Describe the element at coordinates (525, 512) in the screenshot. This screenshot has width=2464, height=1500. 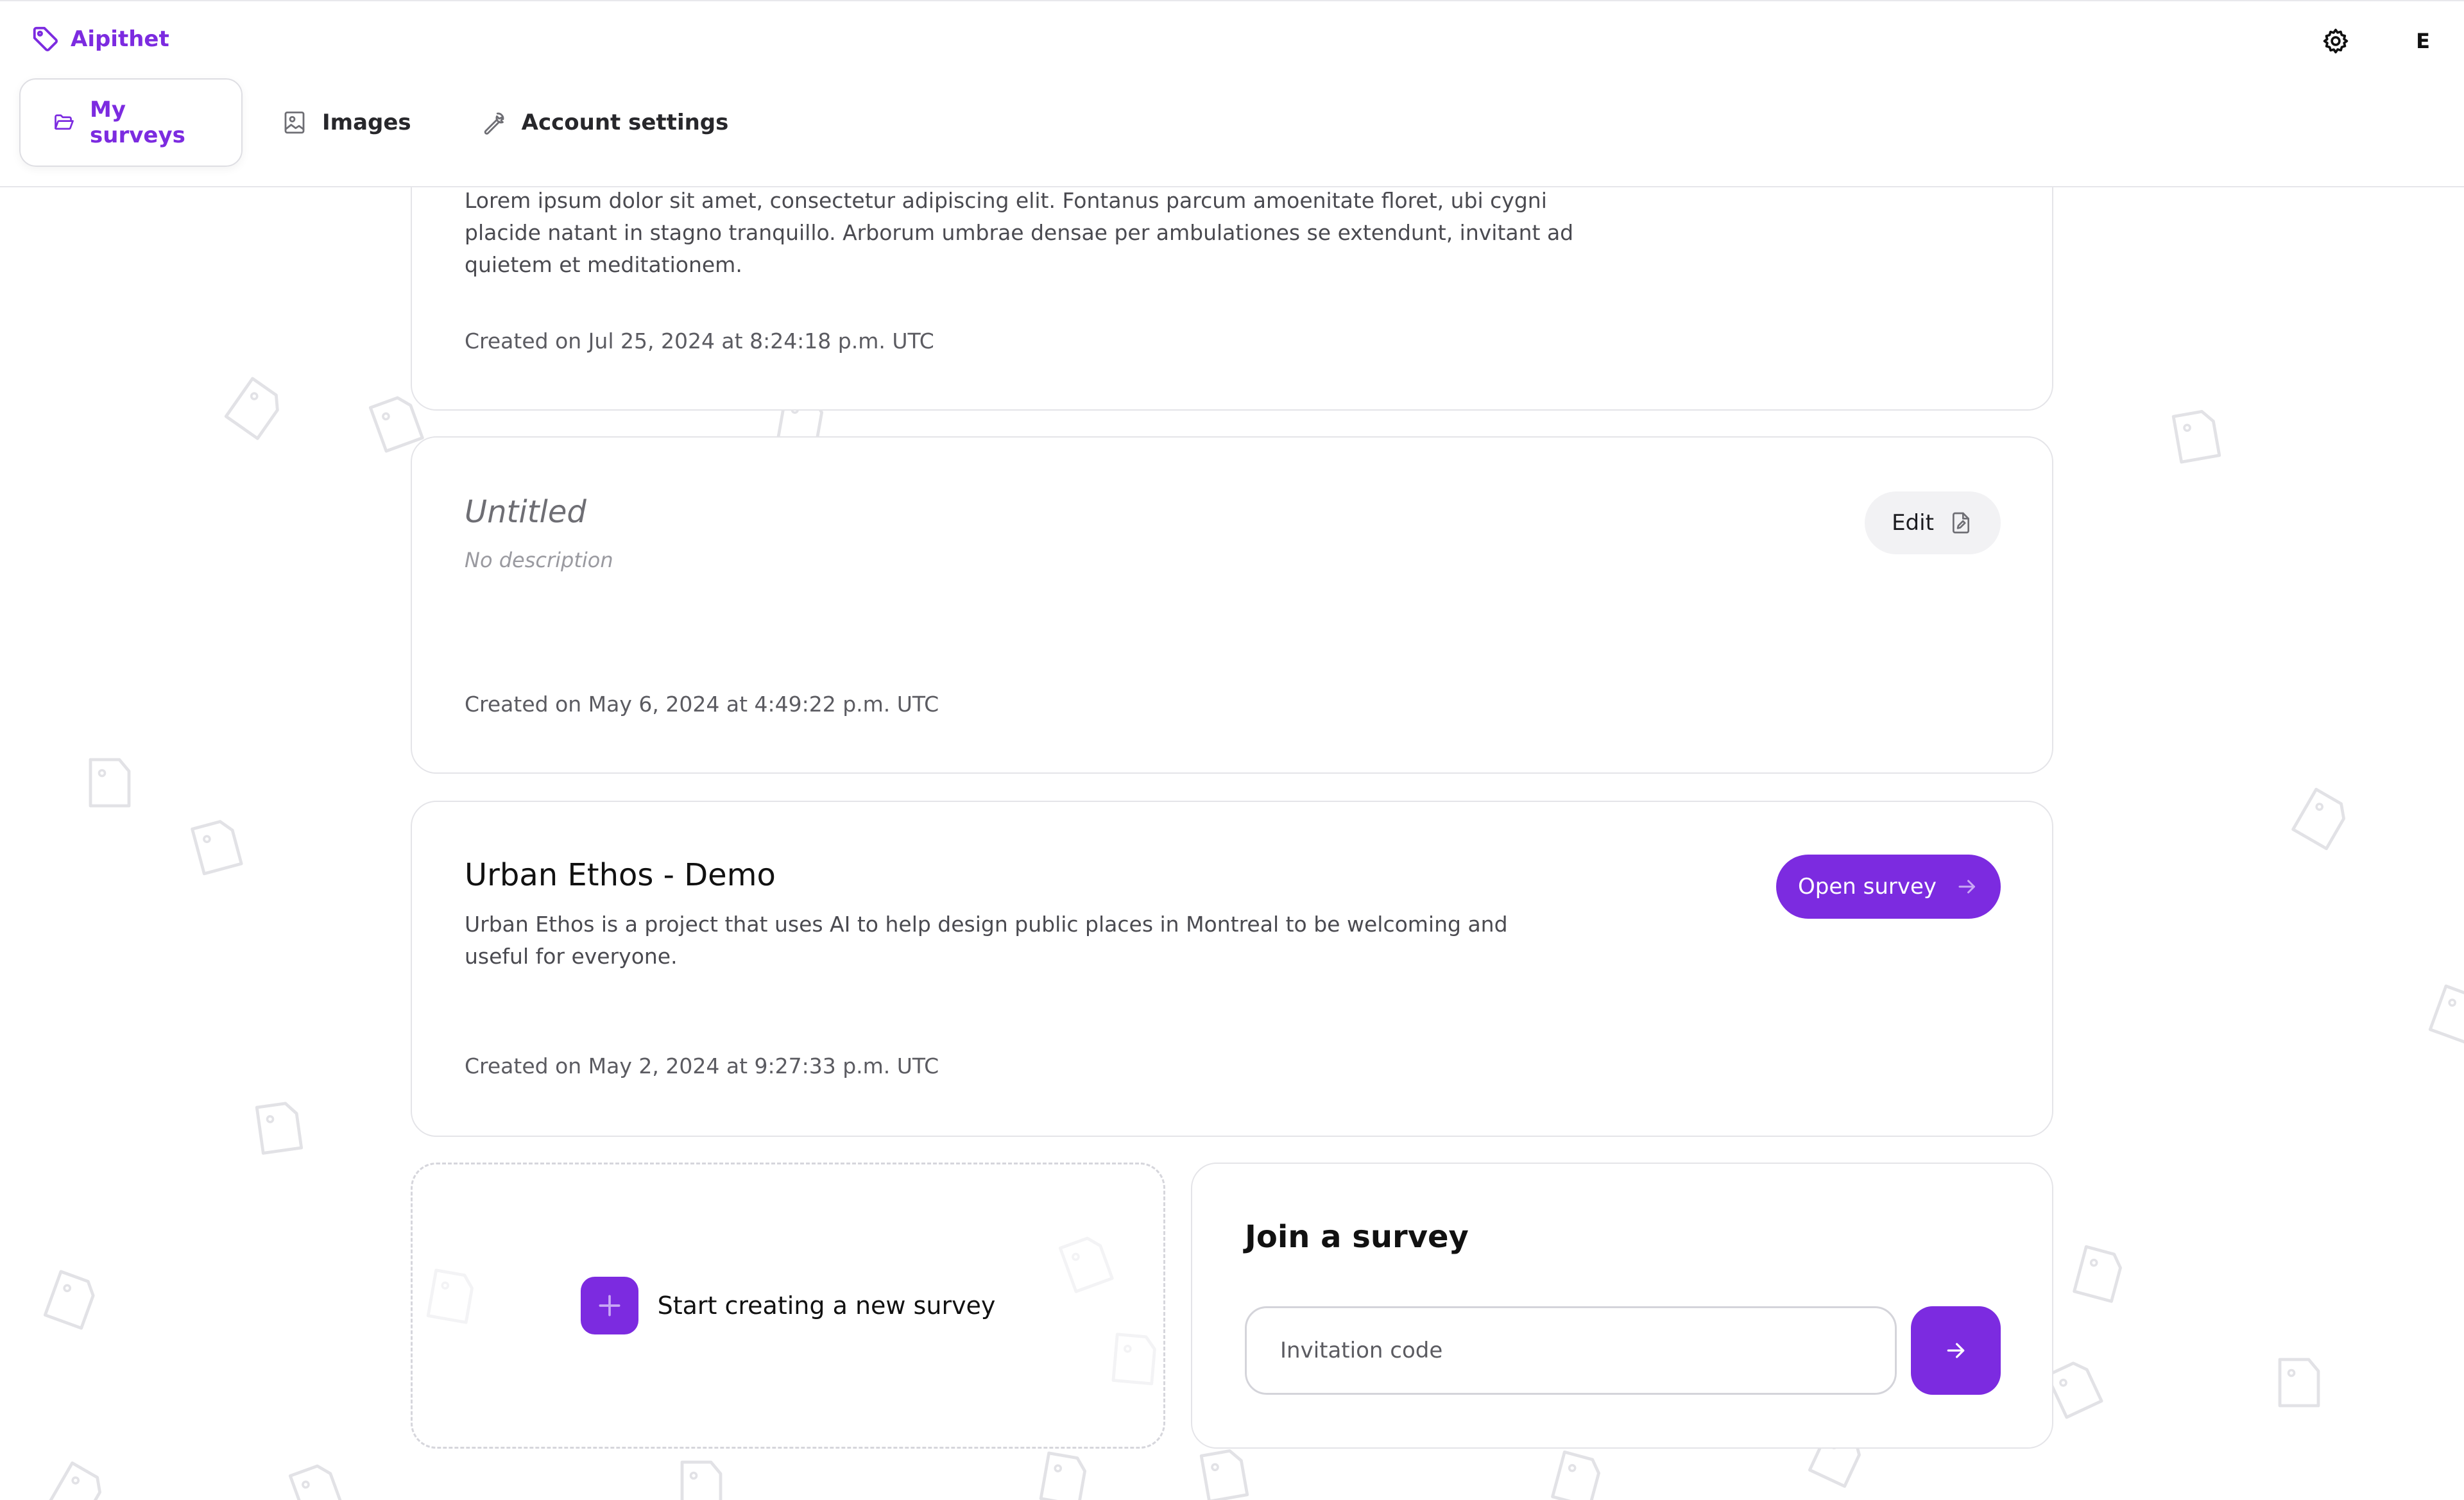
I see `survey-title: Untitled` at that location.